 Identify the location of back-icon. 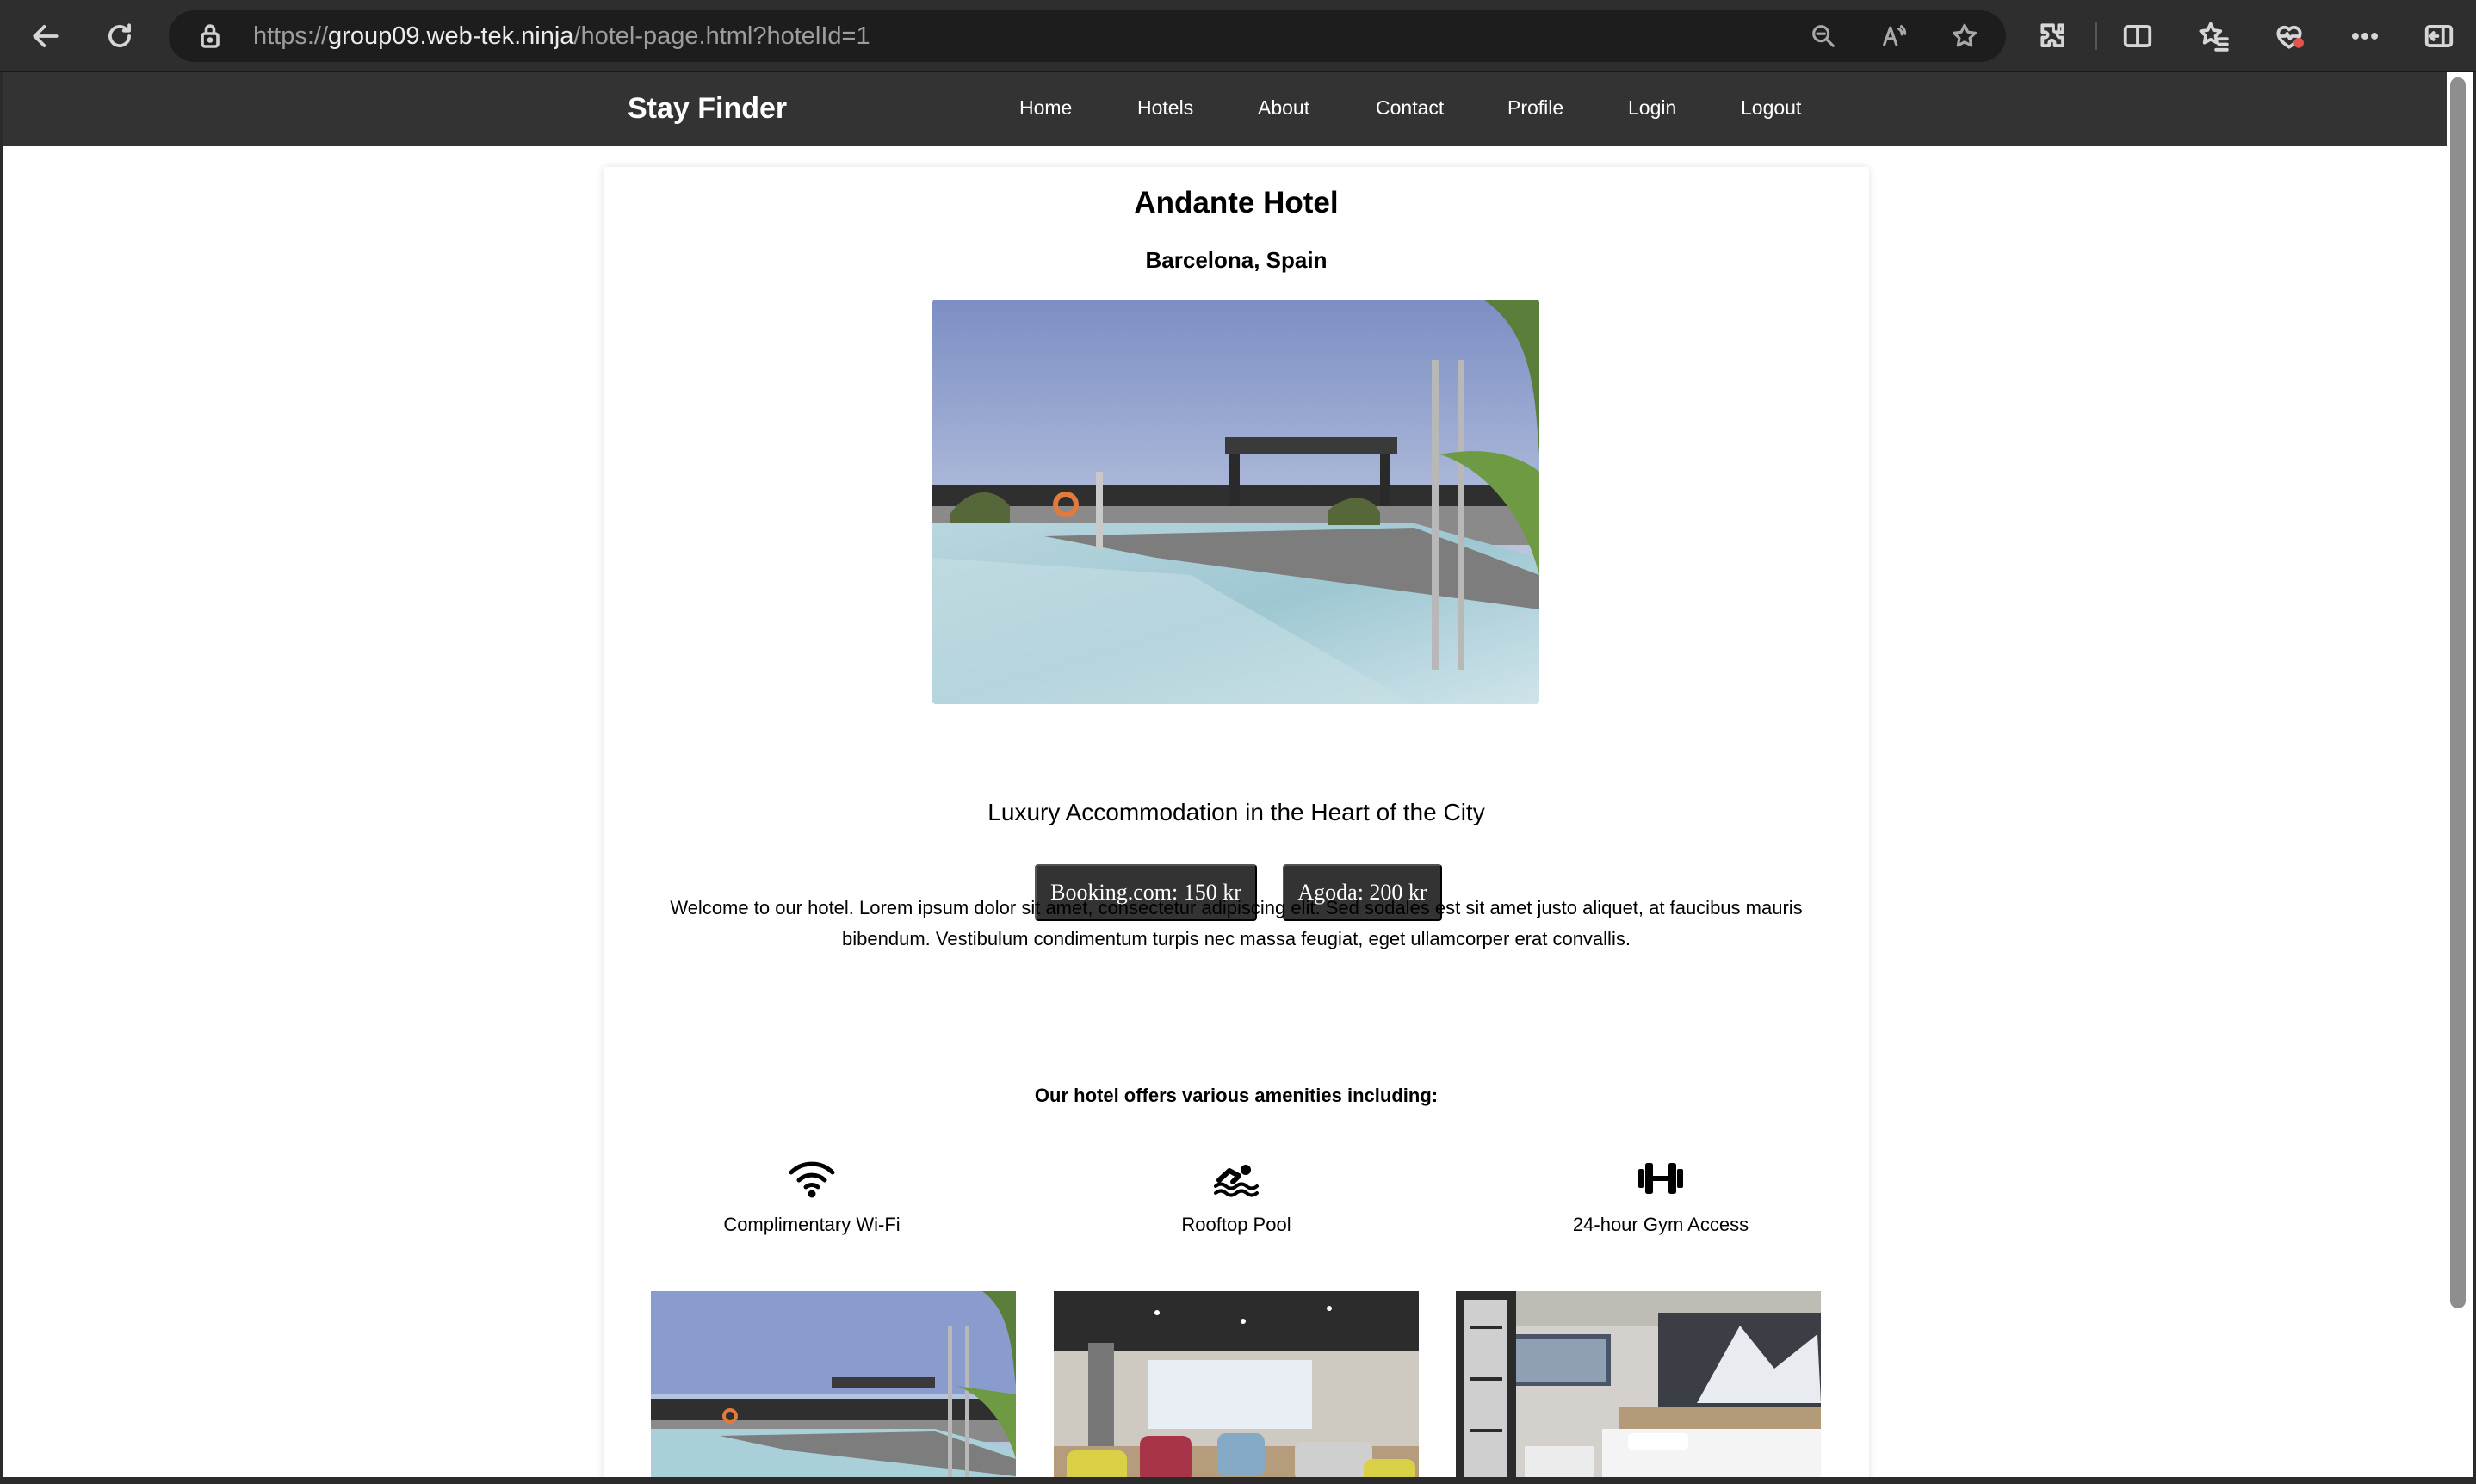
(46, 36).